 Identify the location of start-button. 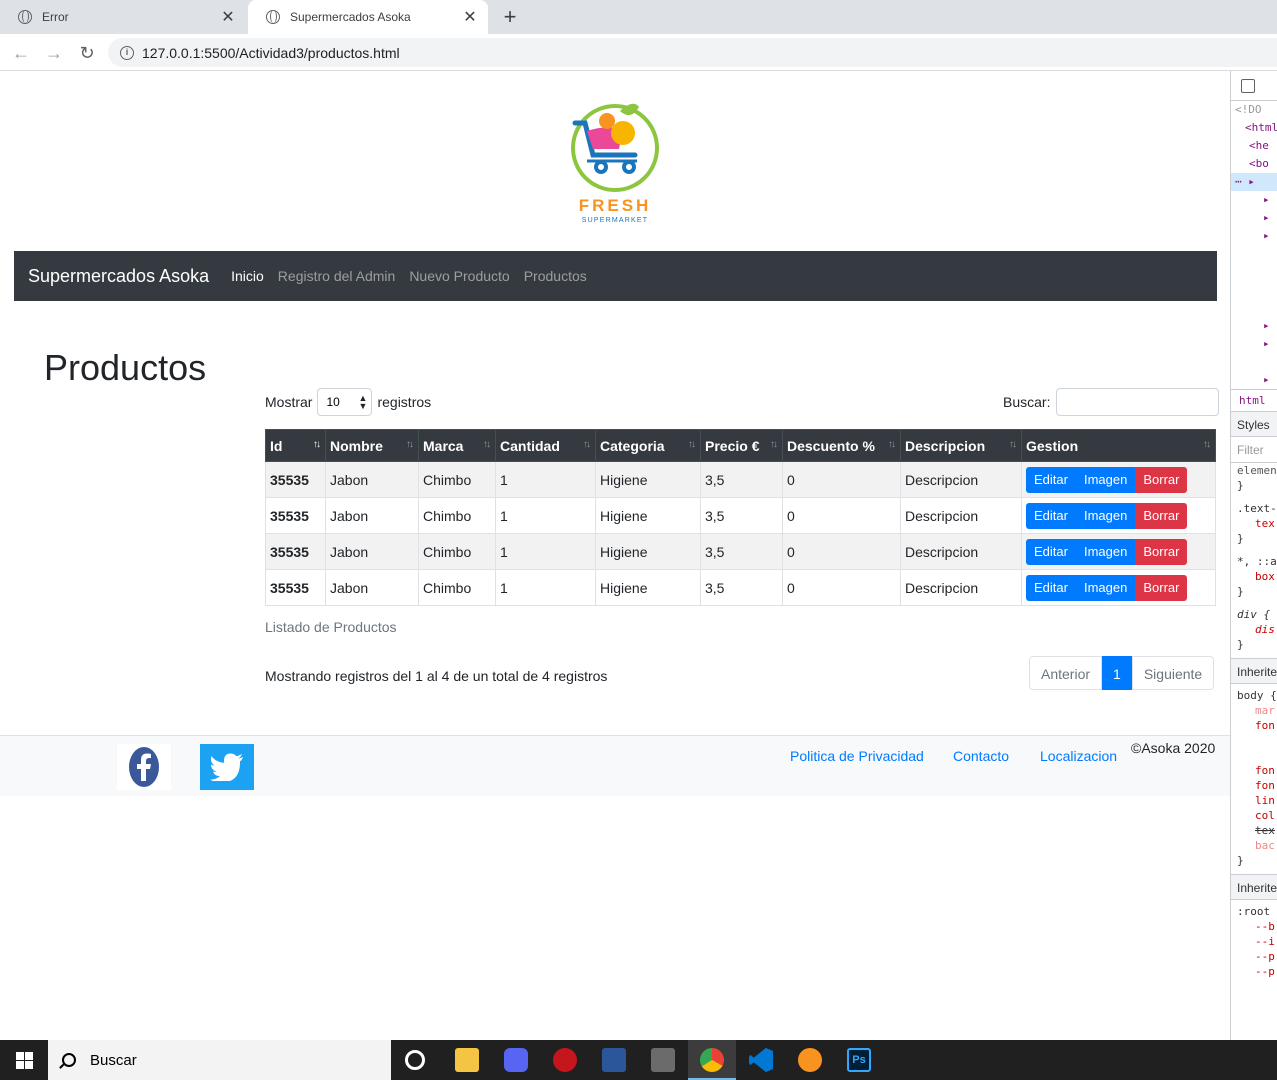
(24, 1060).